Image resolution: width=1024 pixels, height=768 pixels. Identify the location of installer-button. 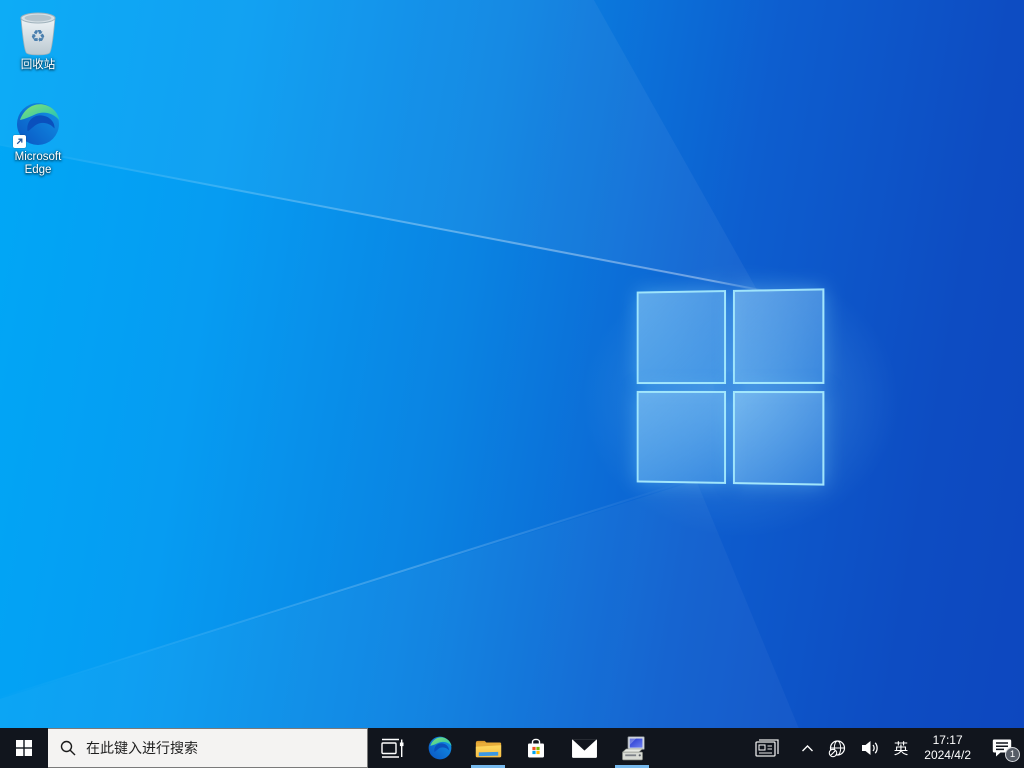
(632, 748).